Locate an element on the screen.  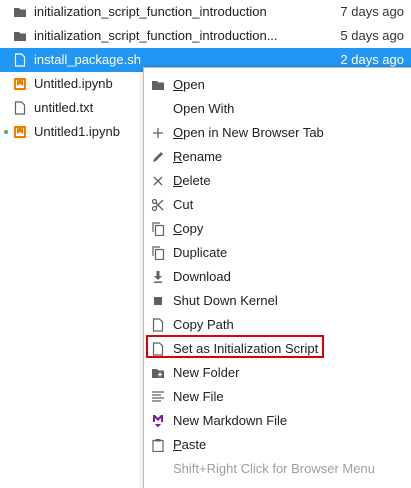
menu-item-download: Download is located at coordinates (277, 277).